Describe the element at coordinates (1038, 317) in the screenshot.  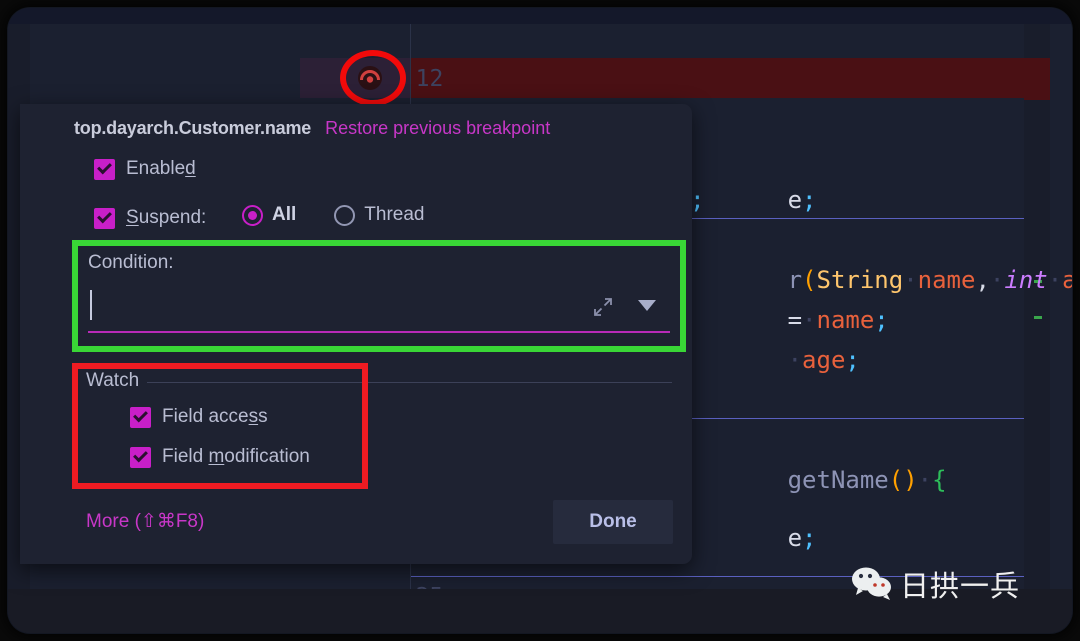
I see `vcs-change-marker` at that location.